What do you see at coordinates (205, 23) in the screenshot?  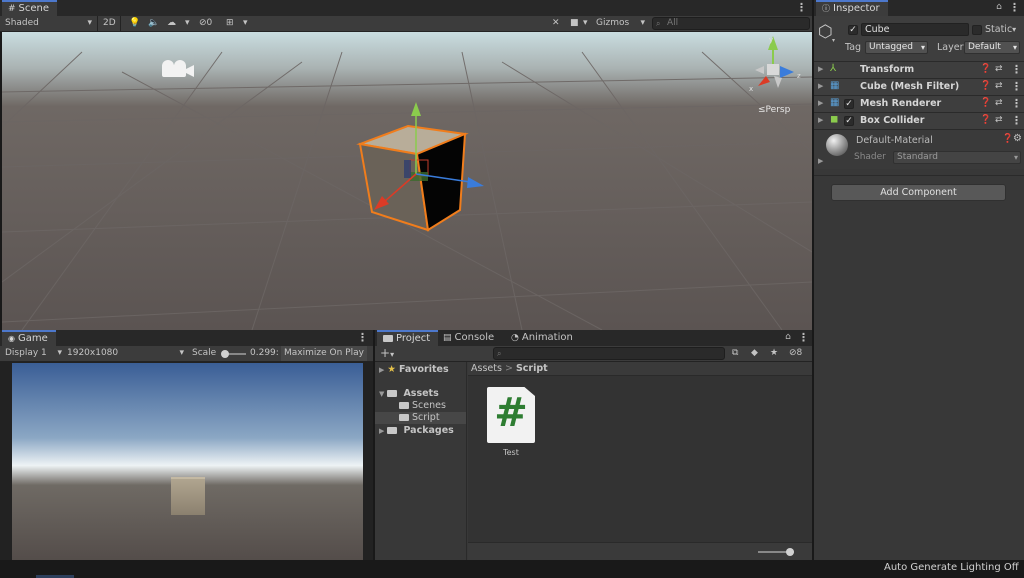 I see `scene-visibility-icon: ⊘0` at bounding box center [205, 23].